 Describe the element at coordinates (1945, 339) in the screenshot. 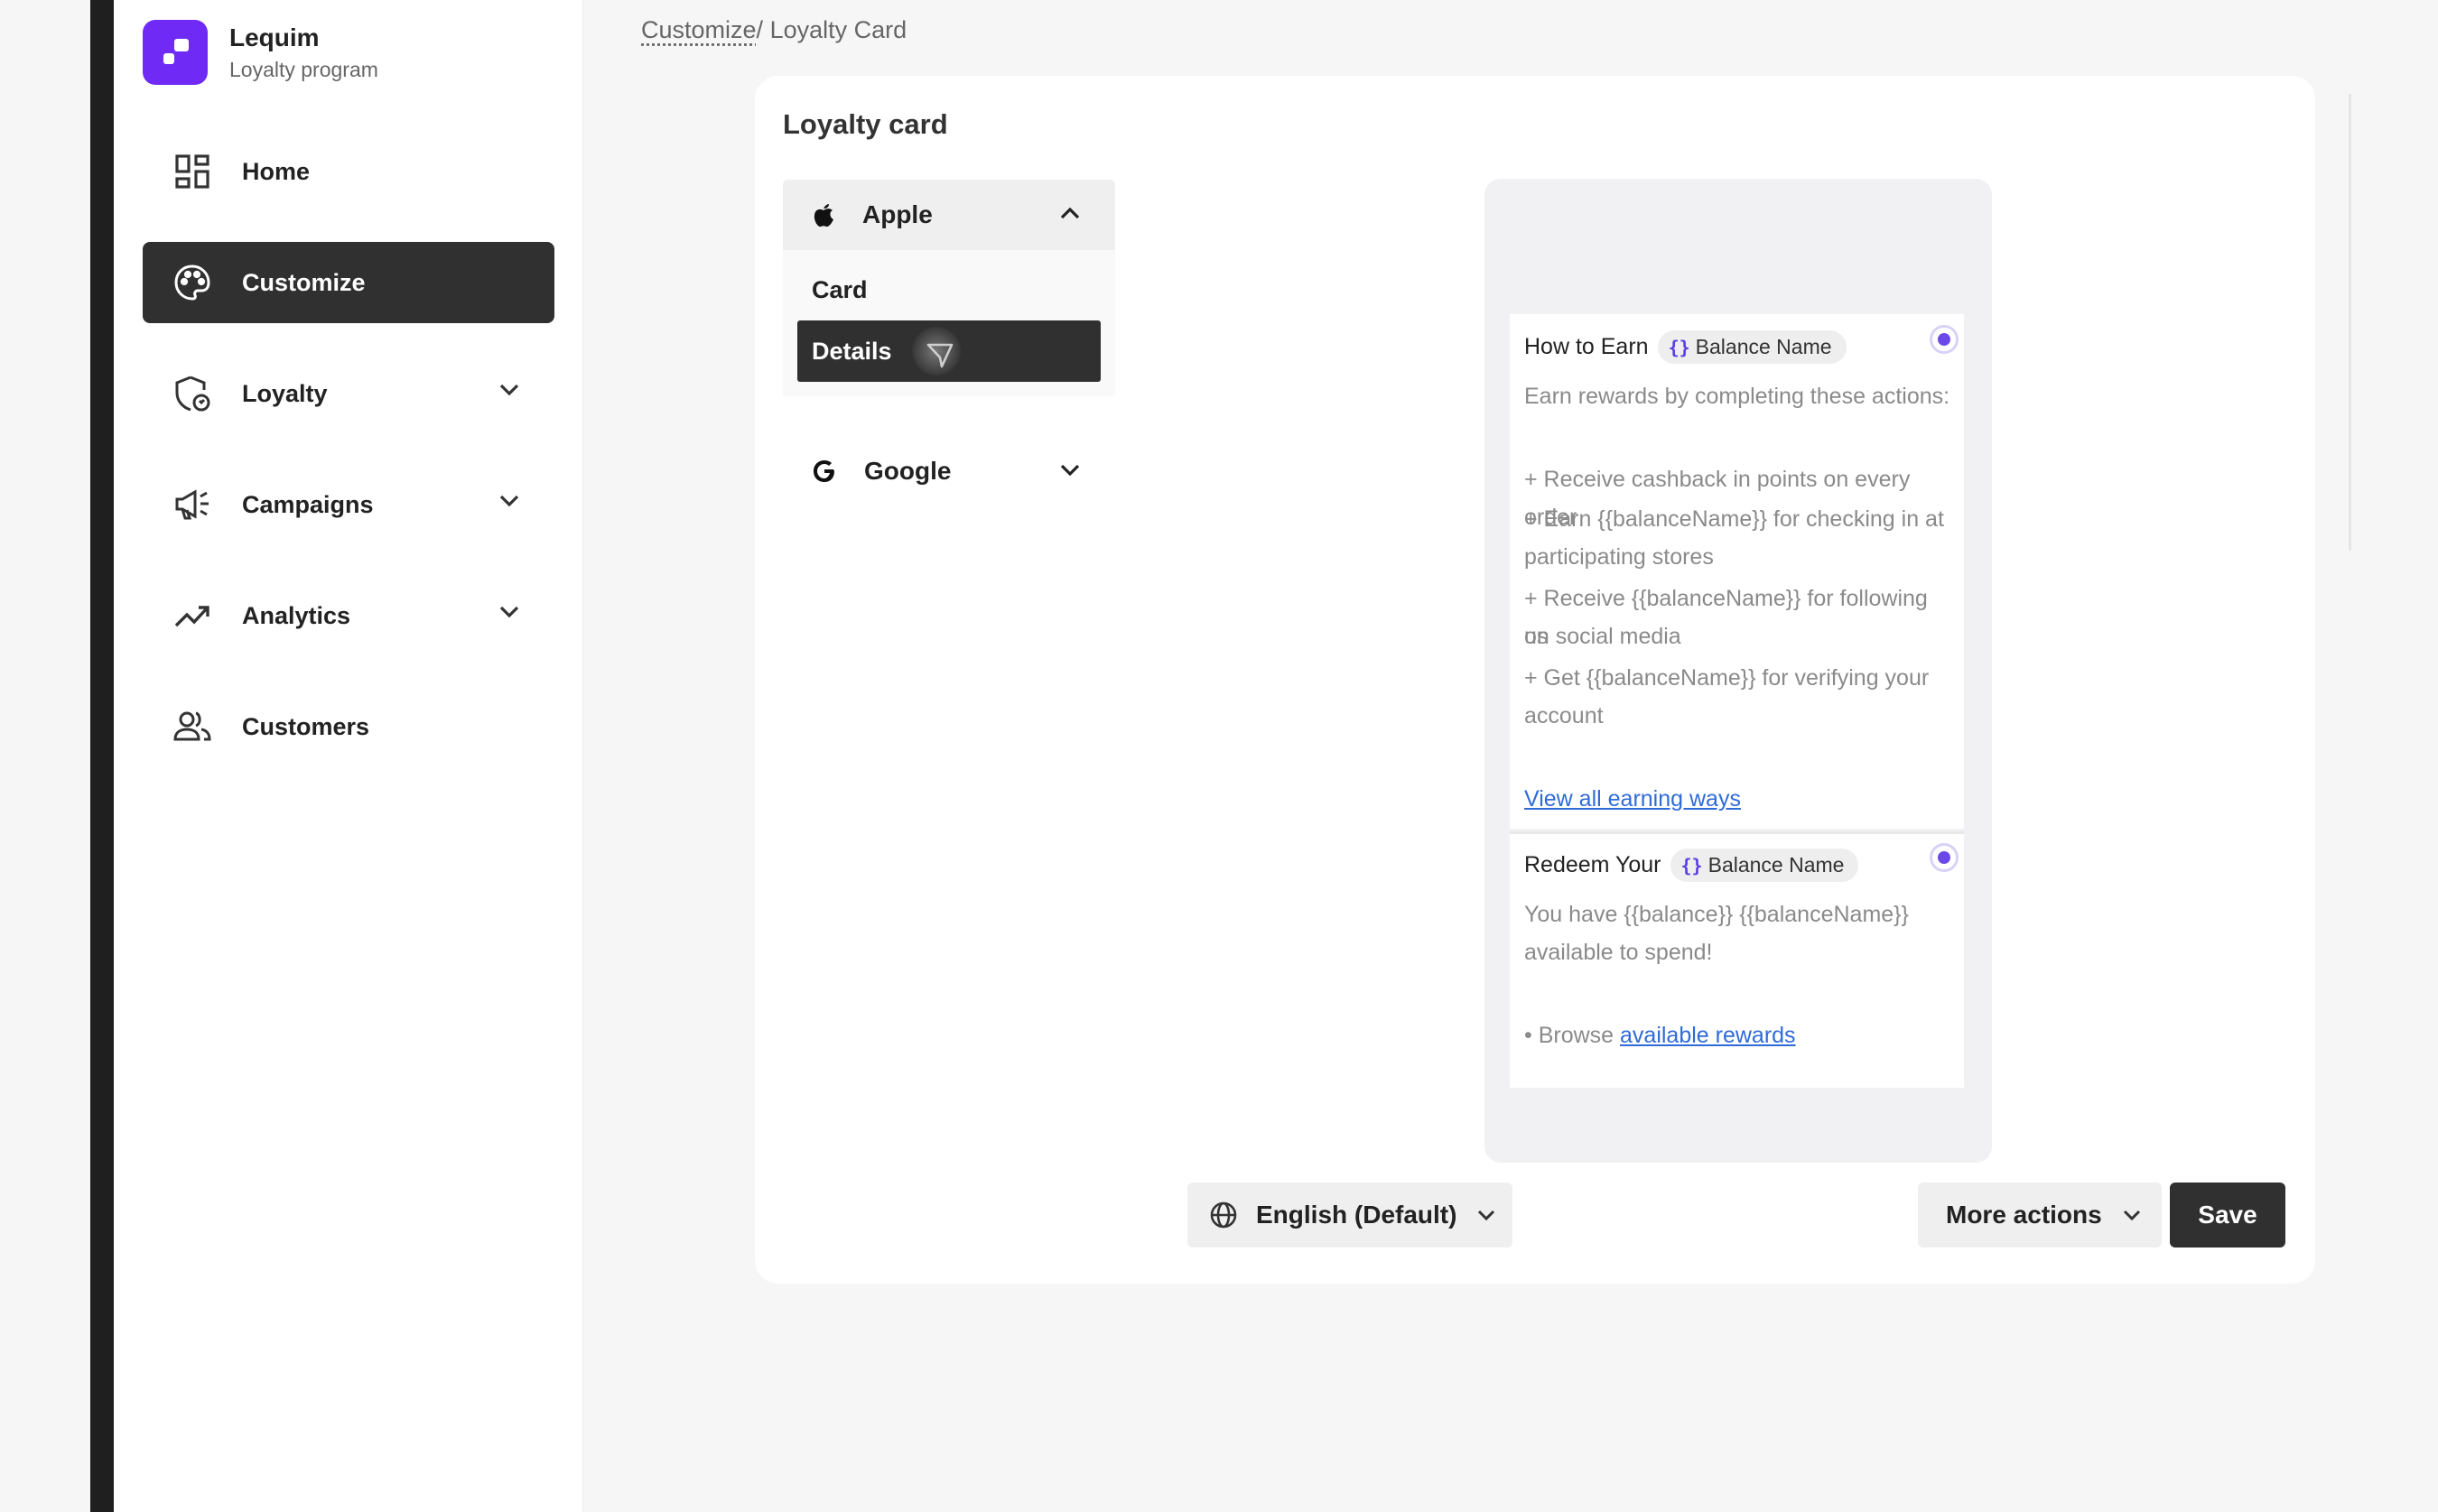

I see `earn-section-radio` at that location.